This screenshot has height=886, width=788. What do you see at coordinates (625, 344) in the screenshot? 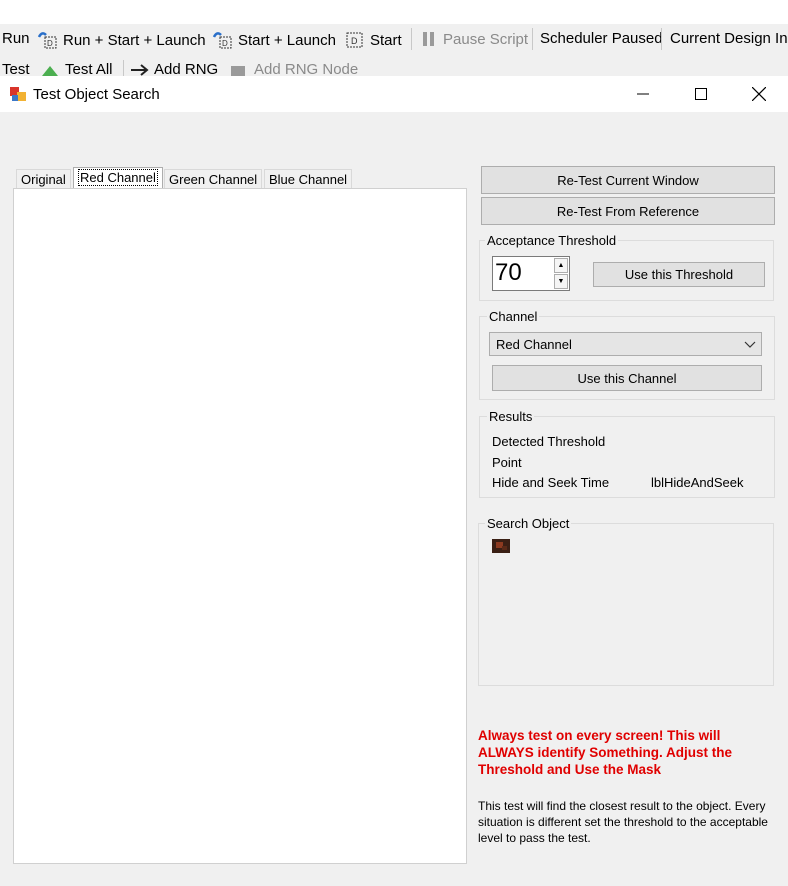
I see `channel-select: Red Channel` at bounding box center [625, 344].